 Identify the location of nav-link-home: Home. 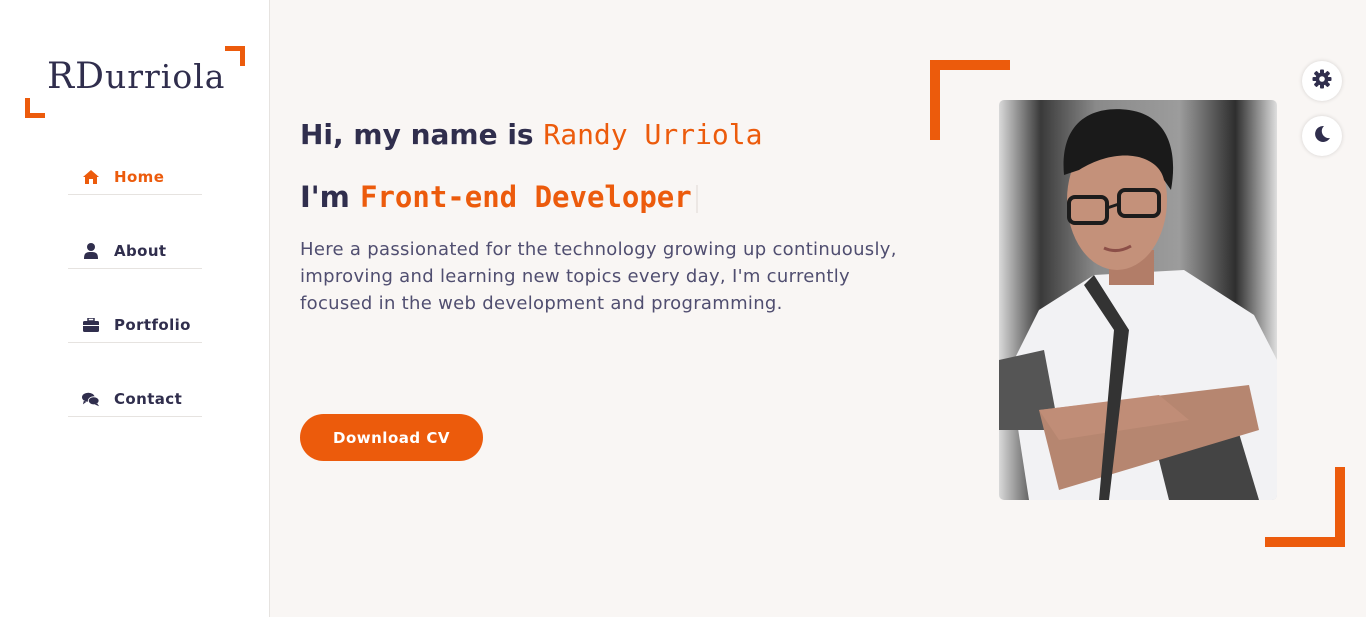
(135, 177).